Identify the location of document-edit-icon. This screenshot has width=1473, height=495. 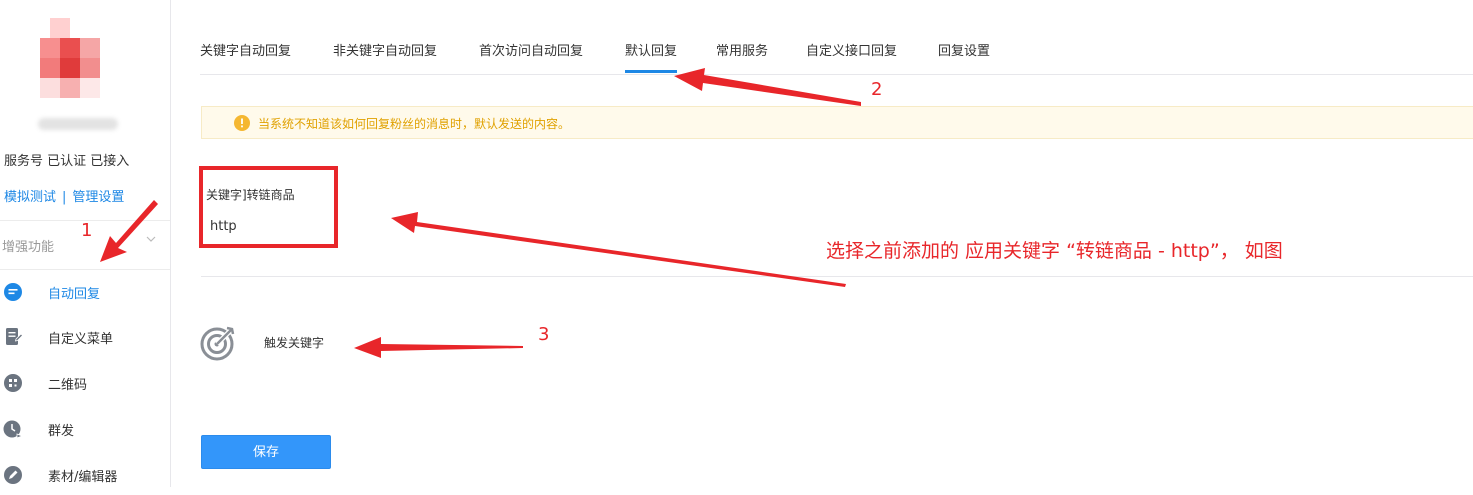
(14, 336).